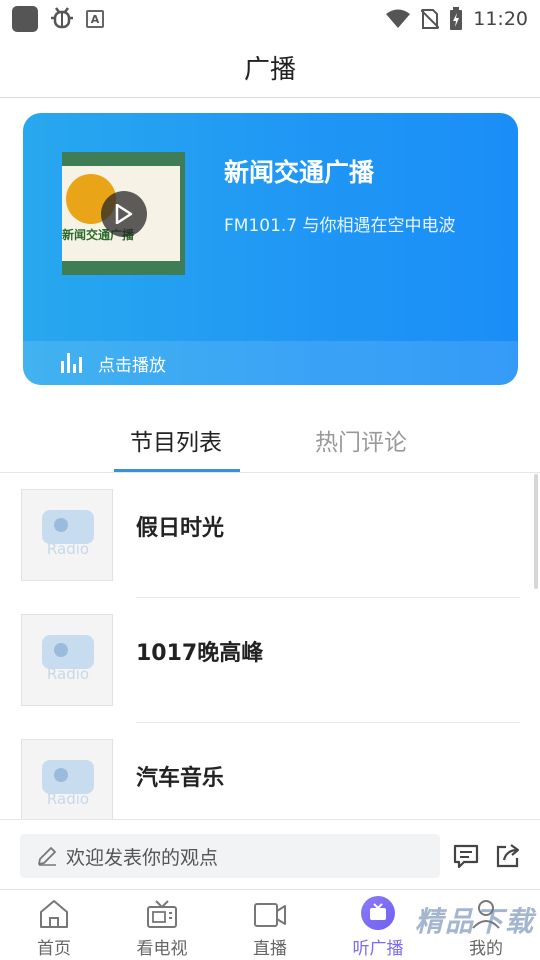  I want to click on tab-program-list: 节目列表, so click(176, 440).